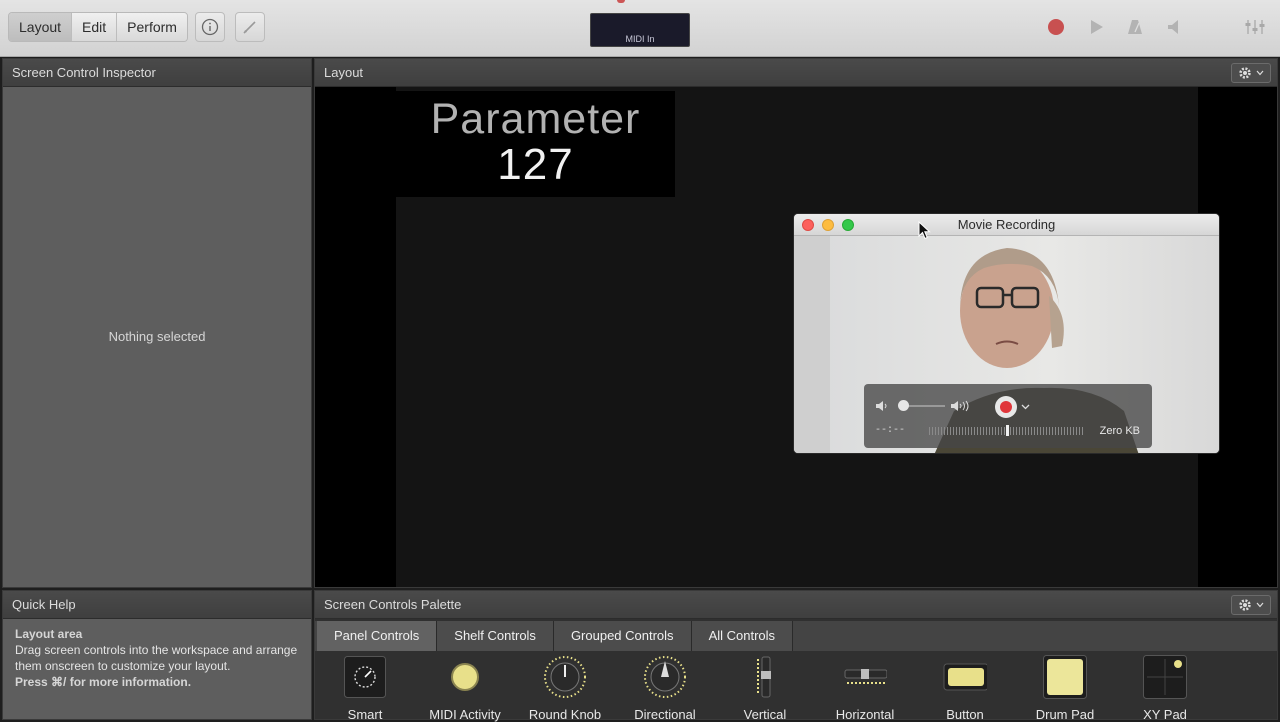  I want to click on mixer-icon, so click(1255, 27).